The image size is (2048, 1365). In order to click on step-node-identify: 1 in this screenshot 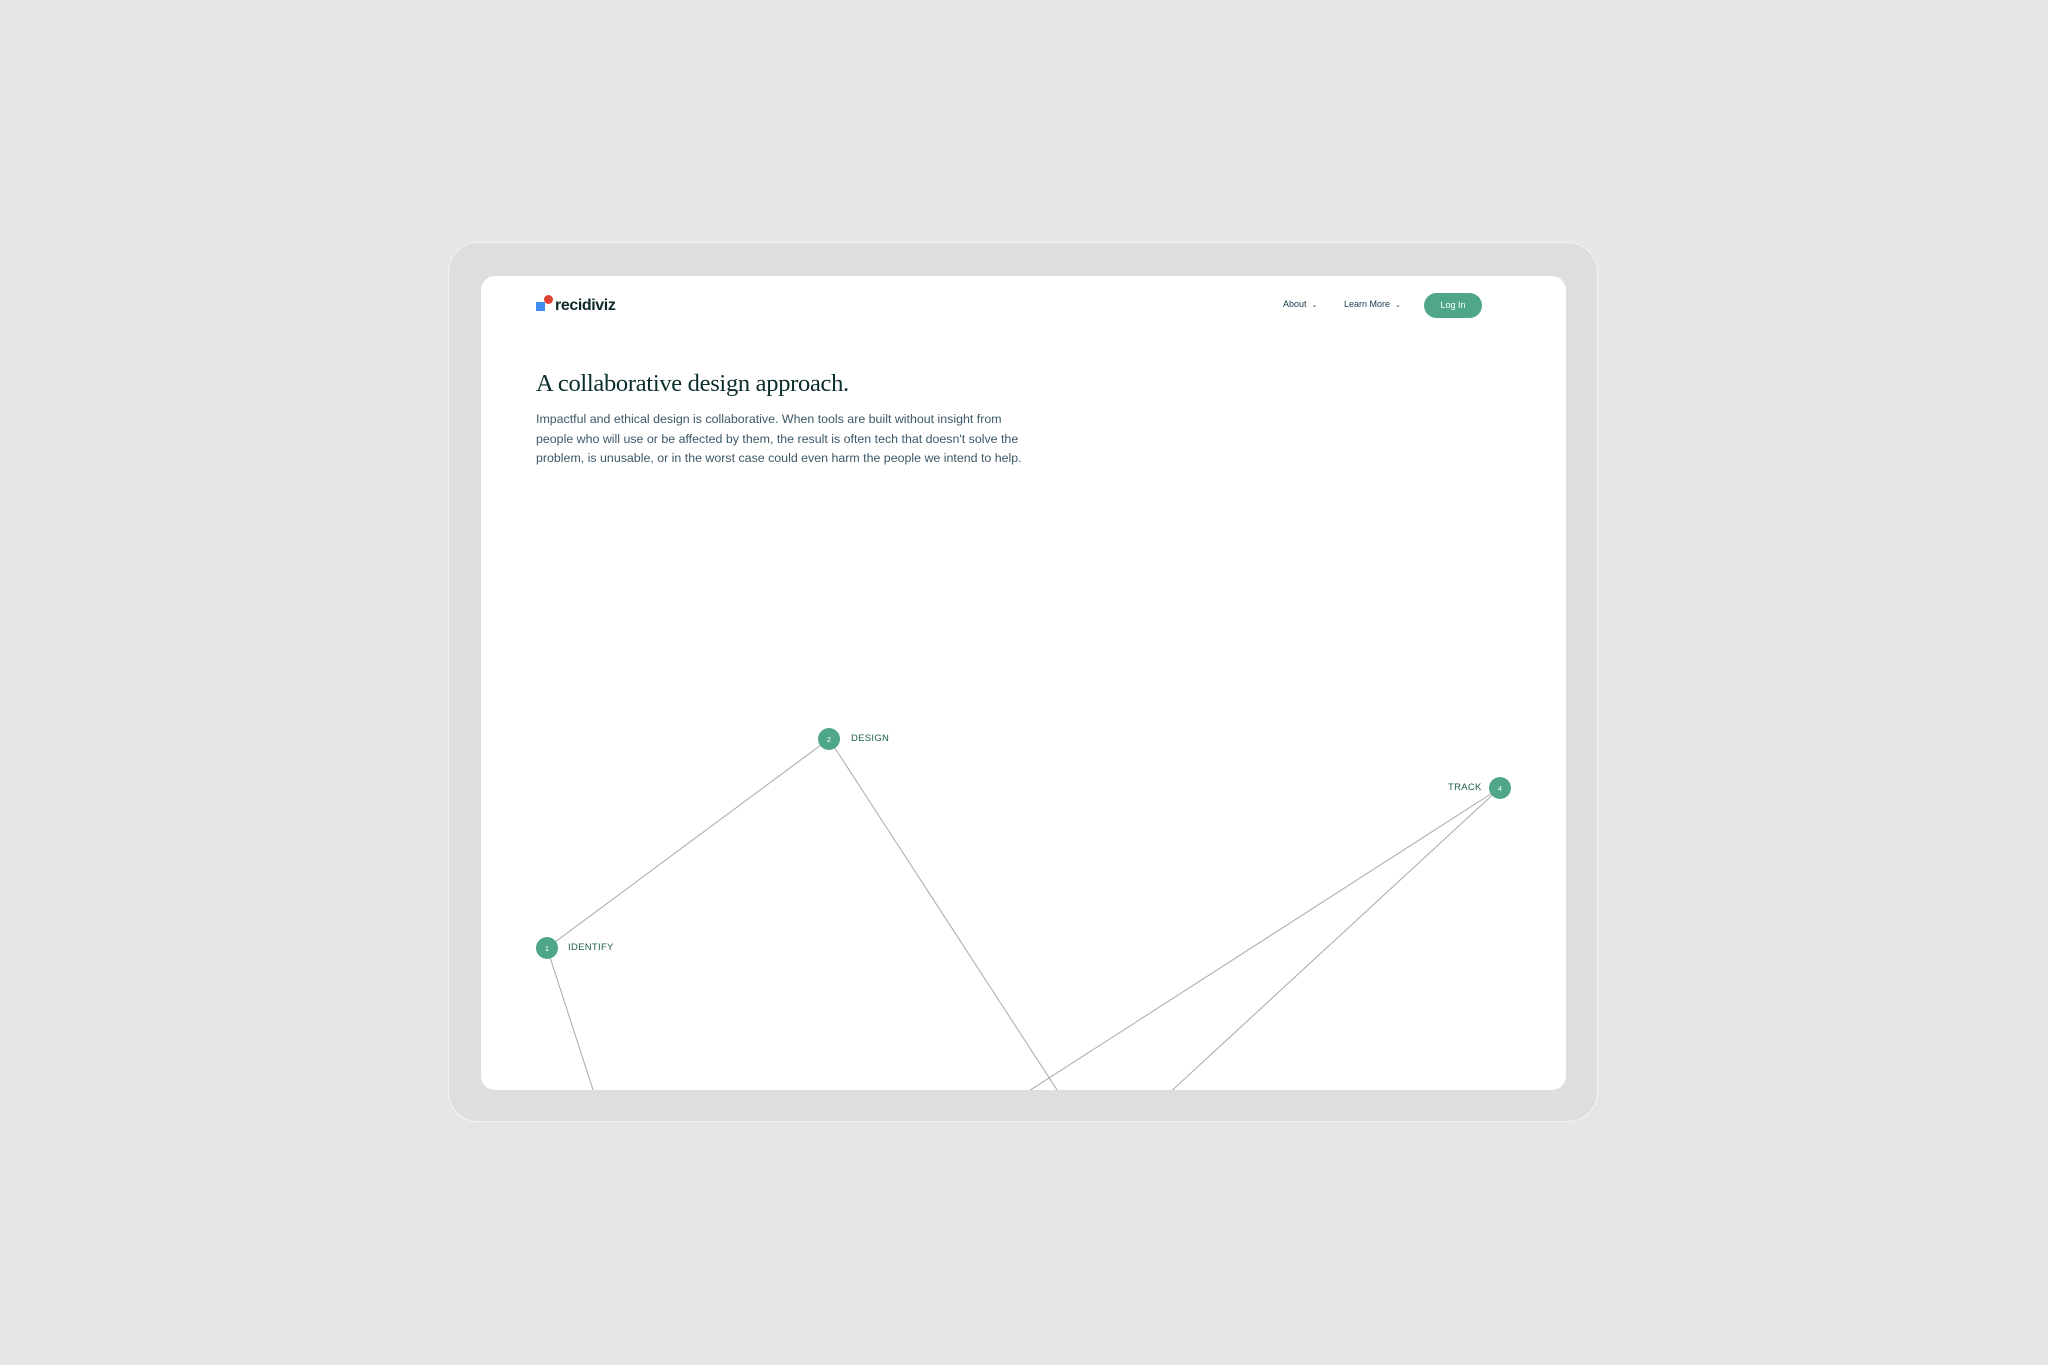, I will do `click(547, 948)`.